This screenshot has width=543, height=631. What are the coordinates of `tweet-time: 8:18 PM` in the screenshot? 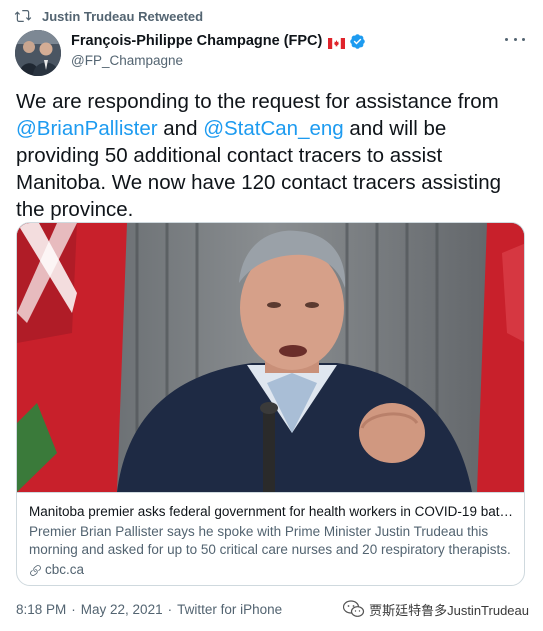 It's located at (41, 609).